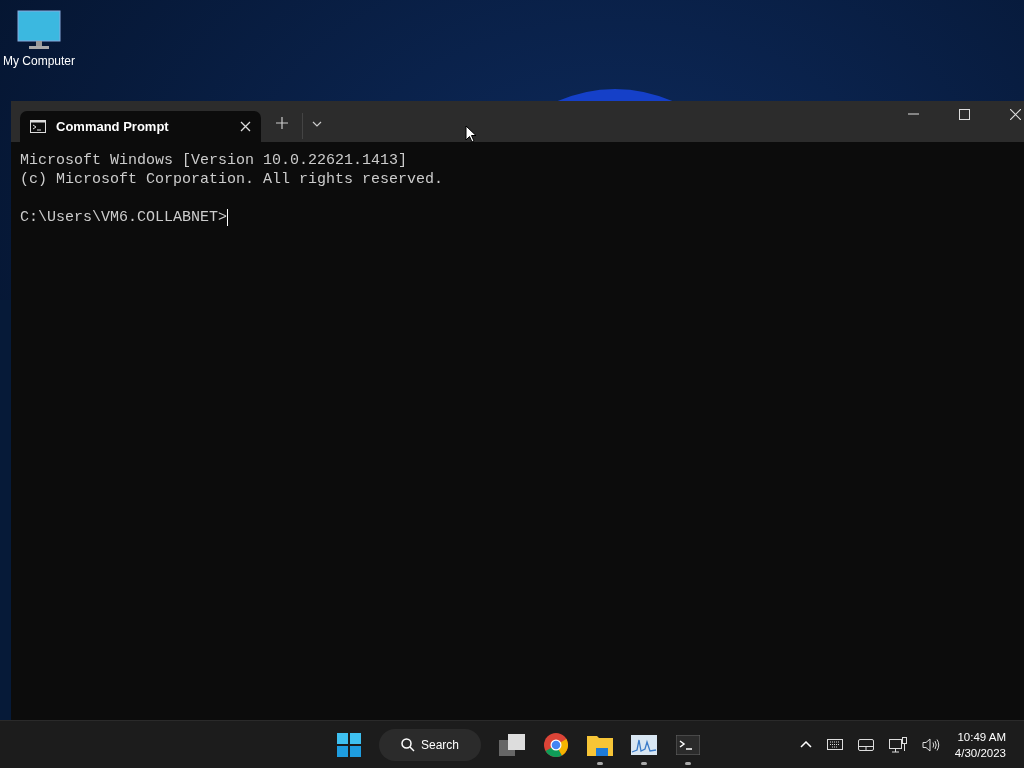  I want to click on start-icon, so click(349, 744).